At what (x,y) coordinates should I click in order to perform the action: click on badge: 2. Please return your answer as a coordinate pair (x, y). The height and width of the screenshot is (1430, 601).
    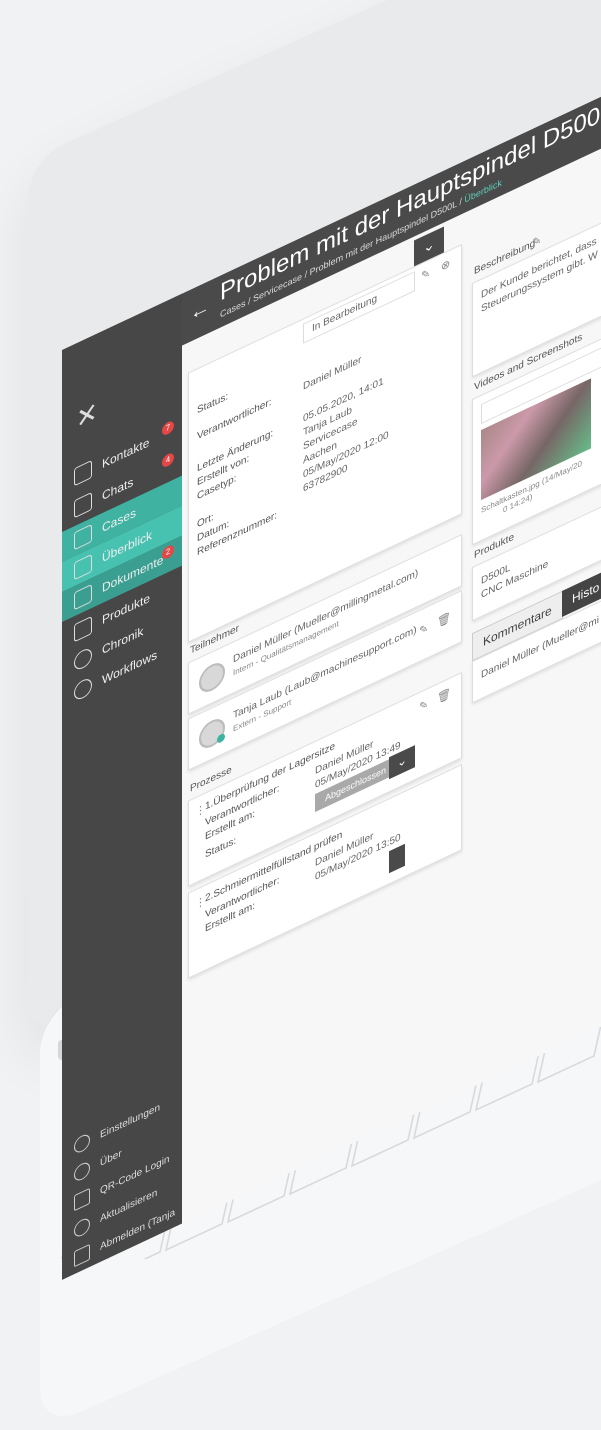
    Looking at the image, I should click on (168, 552).